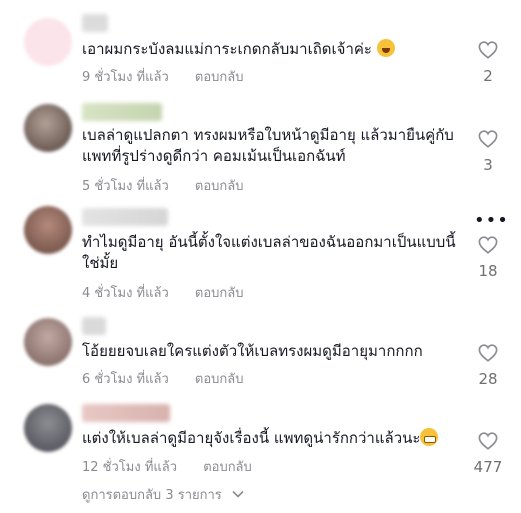 This screenshot has height=513, width=521. What do you see at coordinates (488, 379) in the screenshot?
I see `like-count: 28` at bounding box center [488, 379].